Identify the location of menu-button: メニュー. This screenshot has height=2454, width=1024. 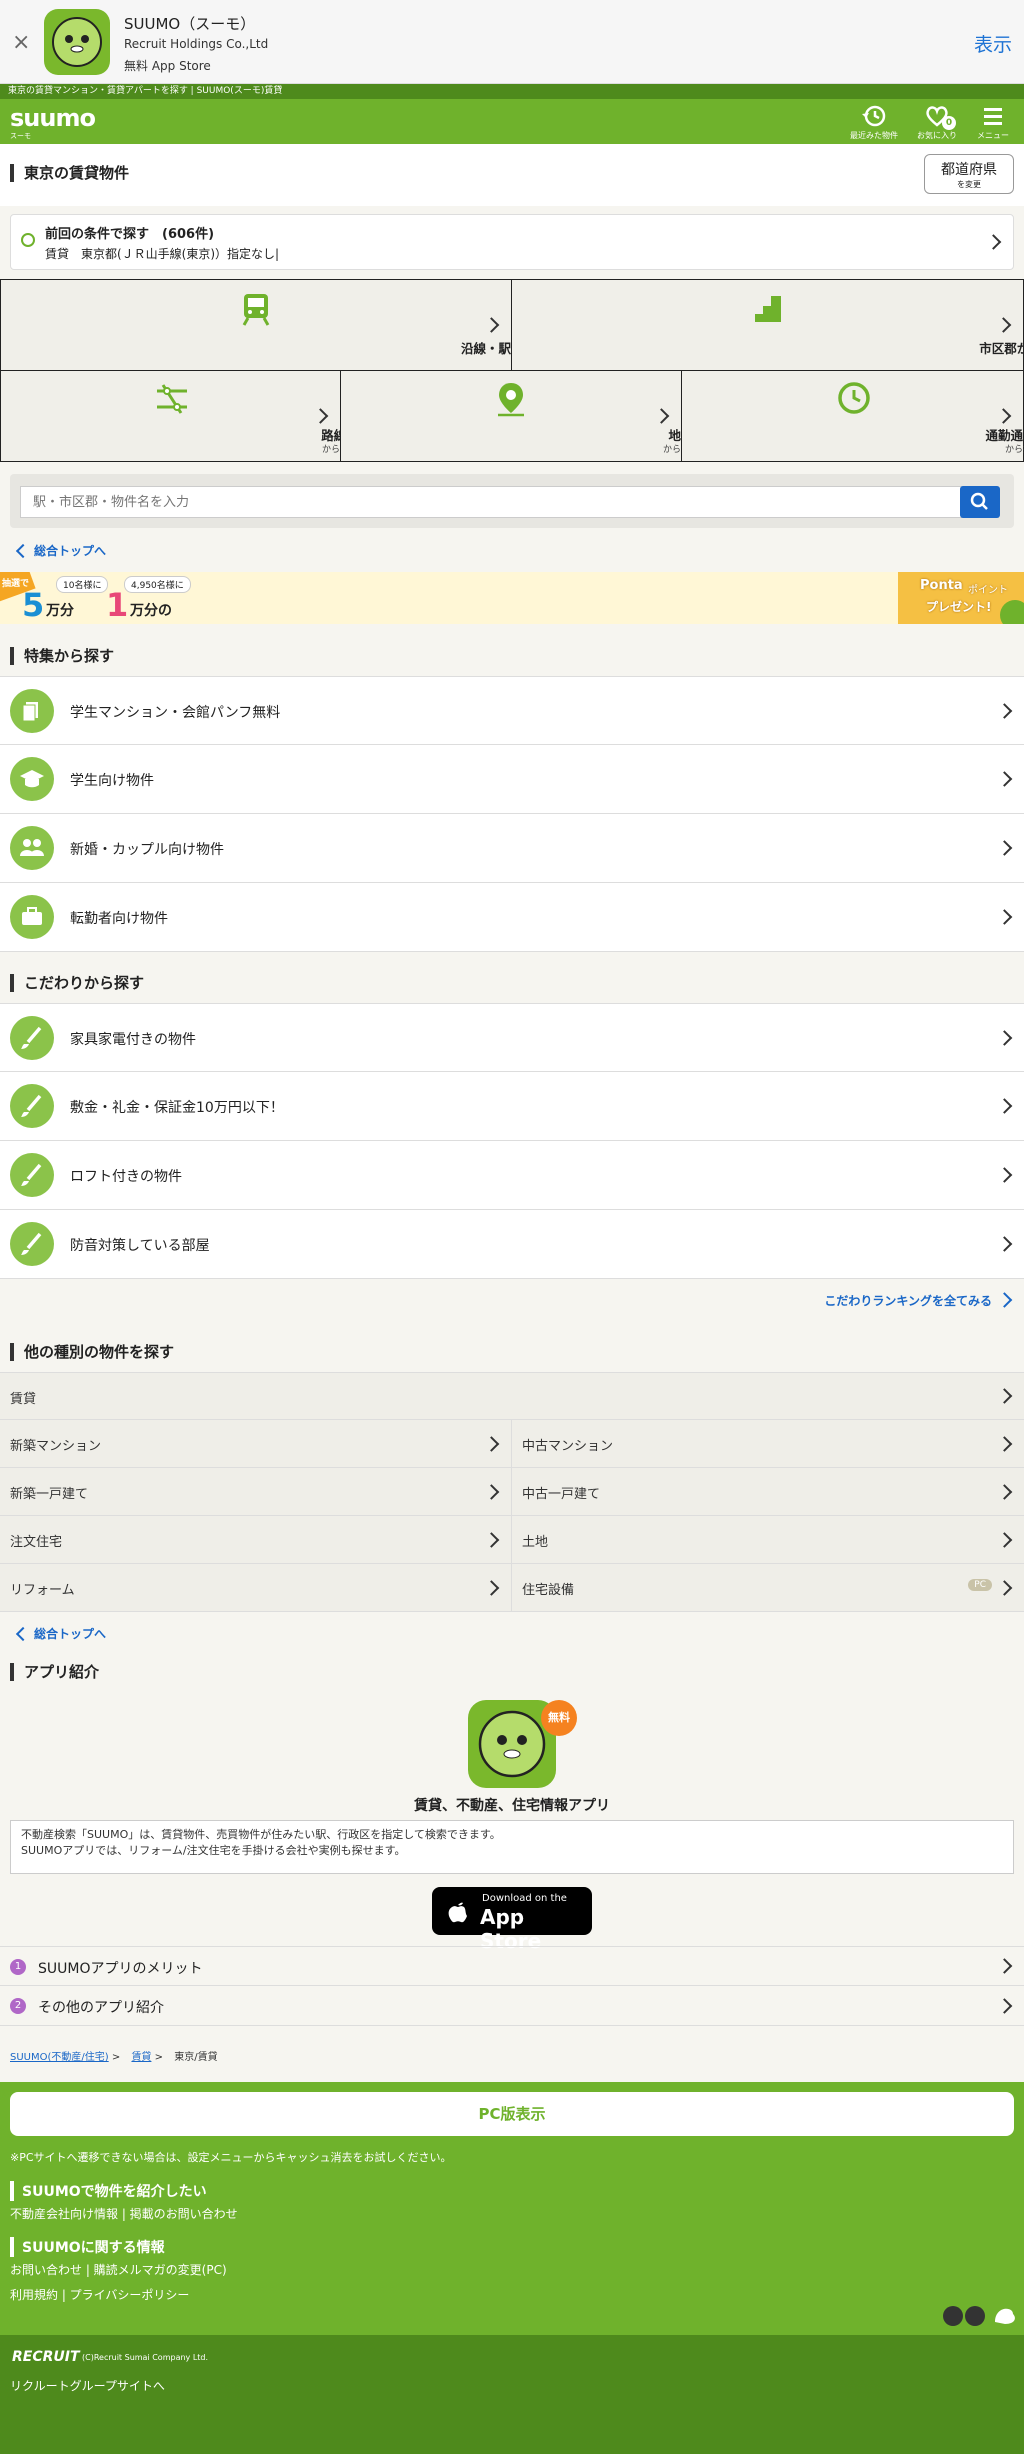
(993, 122).